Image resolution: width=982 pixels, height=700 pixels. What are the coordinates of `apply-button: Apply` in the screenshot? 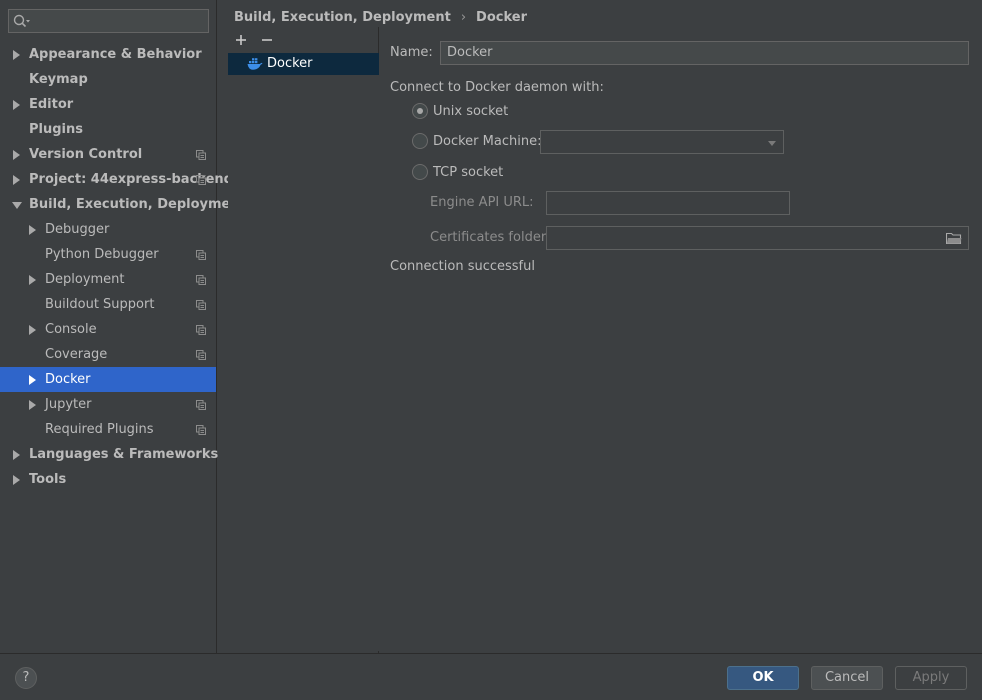 It's located at (931, 678).